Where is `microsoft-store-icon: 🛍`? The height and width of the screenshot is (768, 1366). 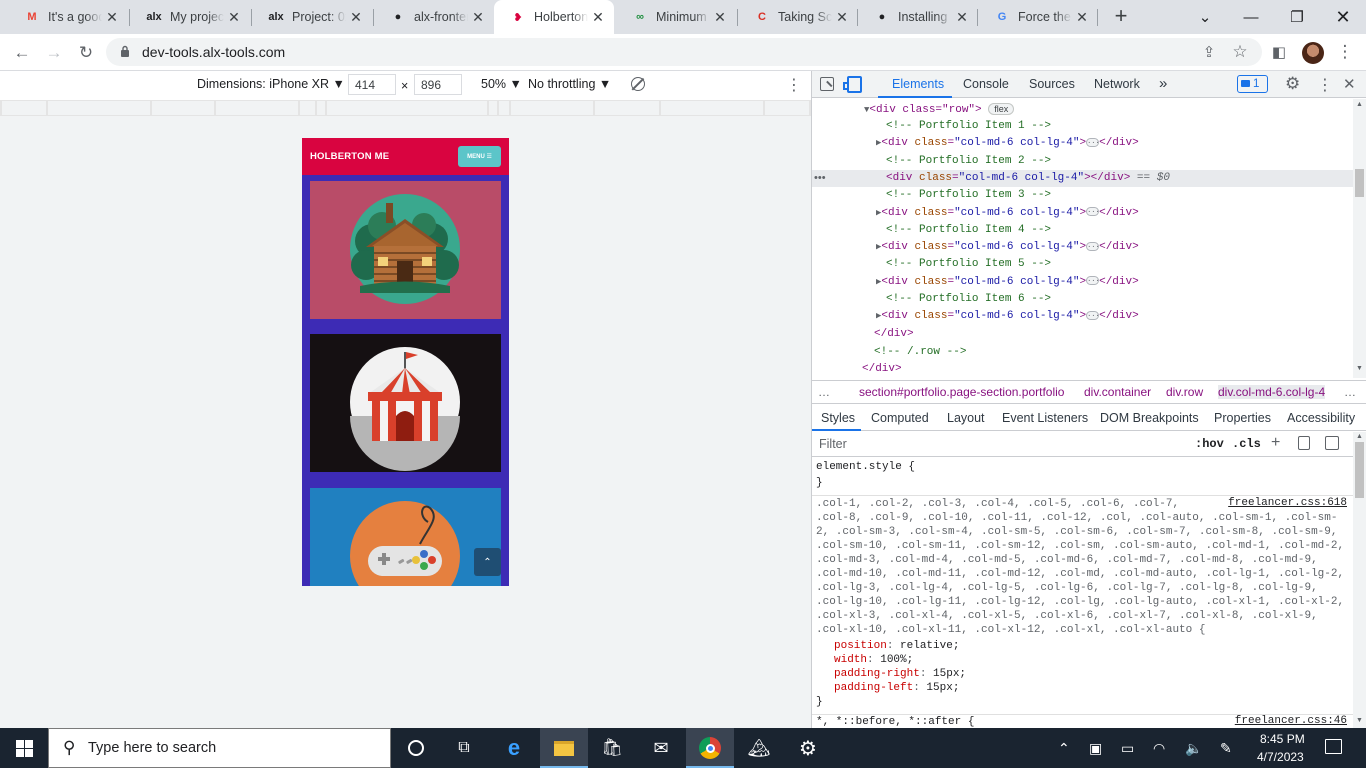 microsoft-store-icon: 🛍 is located at coordinates (612, 748).